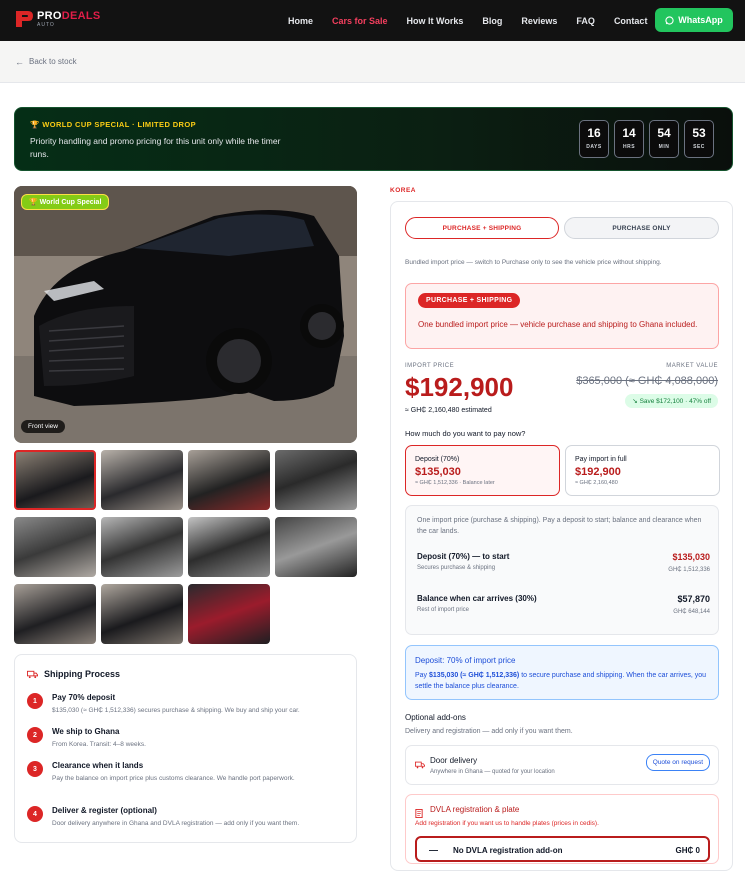 This screenshot has width=745, height=871. What do you see at coordinates (700, 20) in the screenshot?
I see `whatsapp-label: WhatsApp` at bounding box center [700, 20].